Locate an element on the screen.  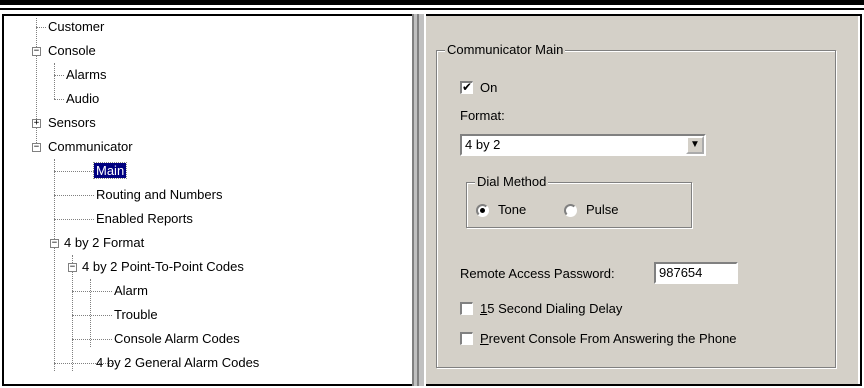
tree-item-label: Sensors is located at coordinates (72, 122).